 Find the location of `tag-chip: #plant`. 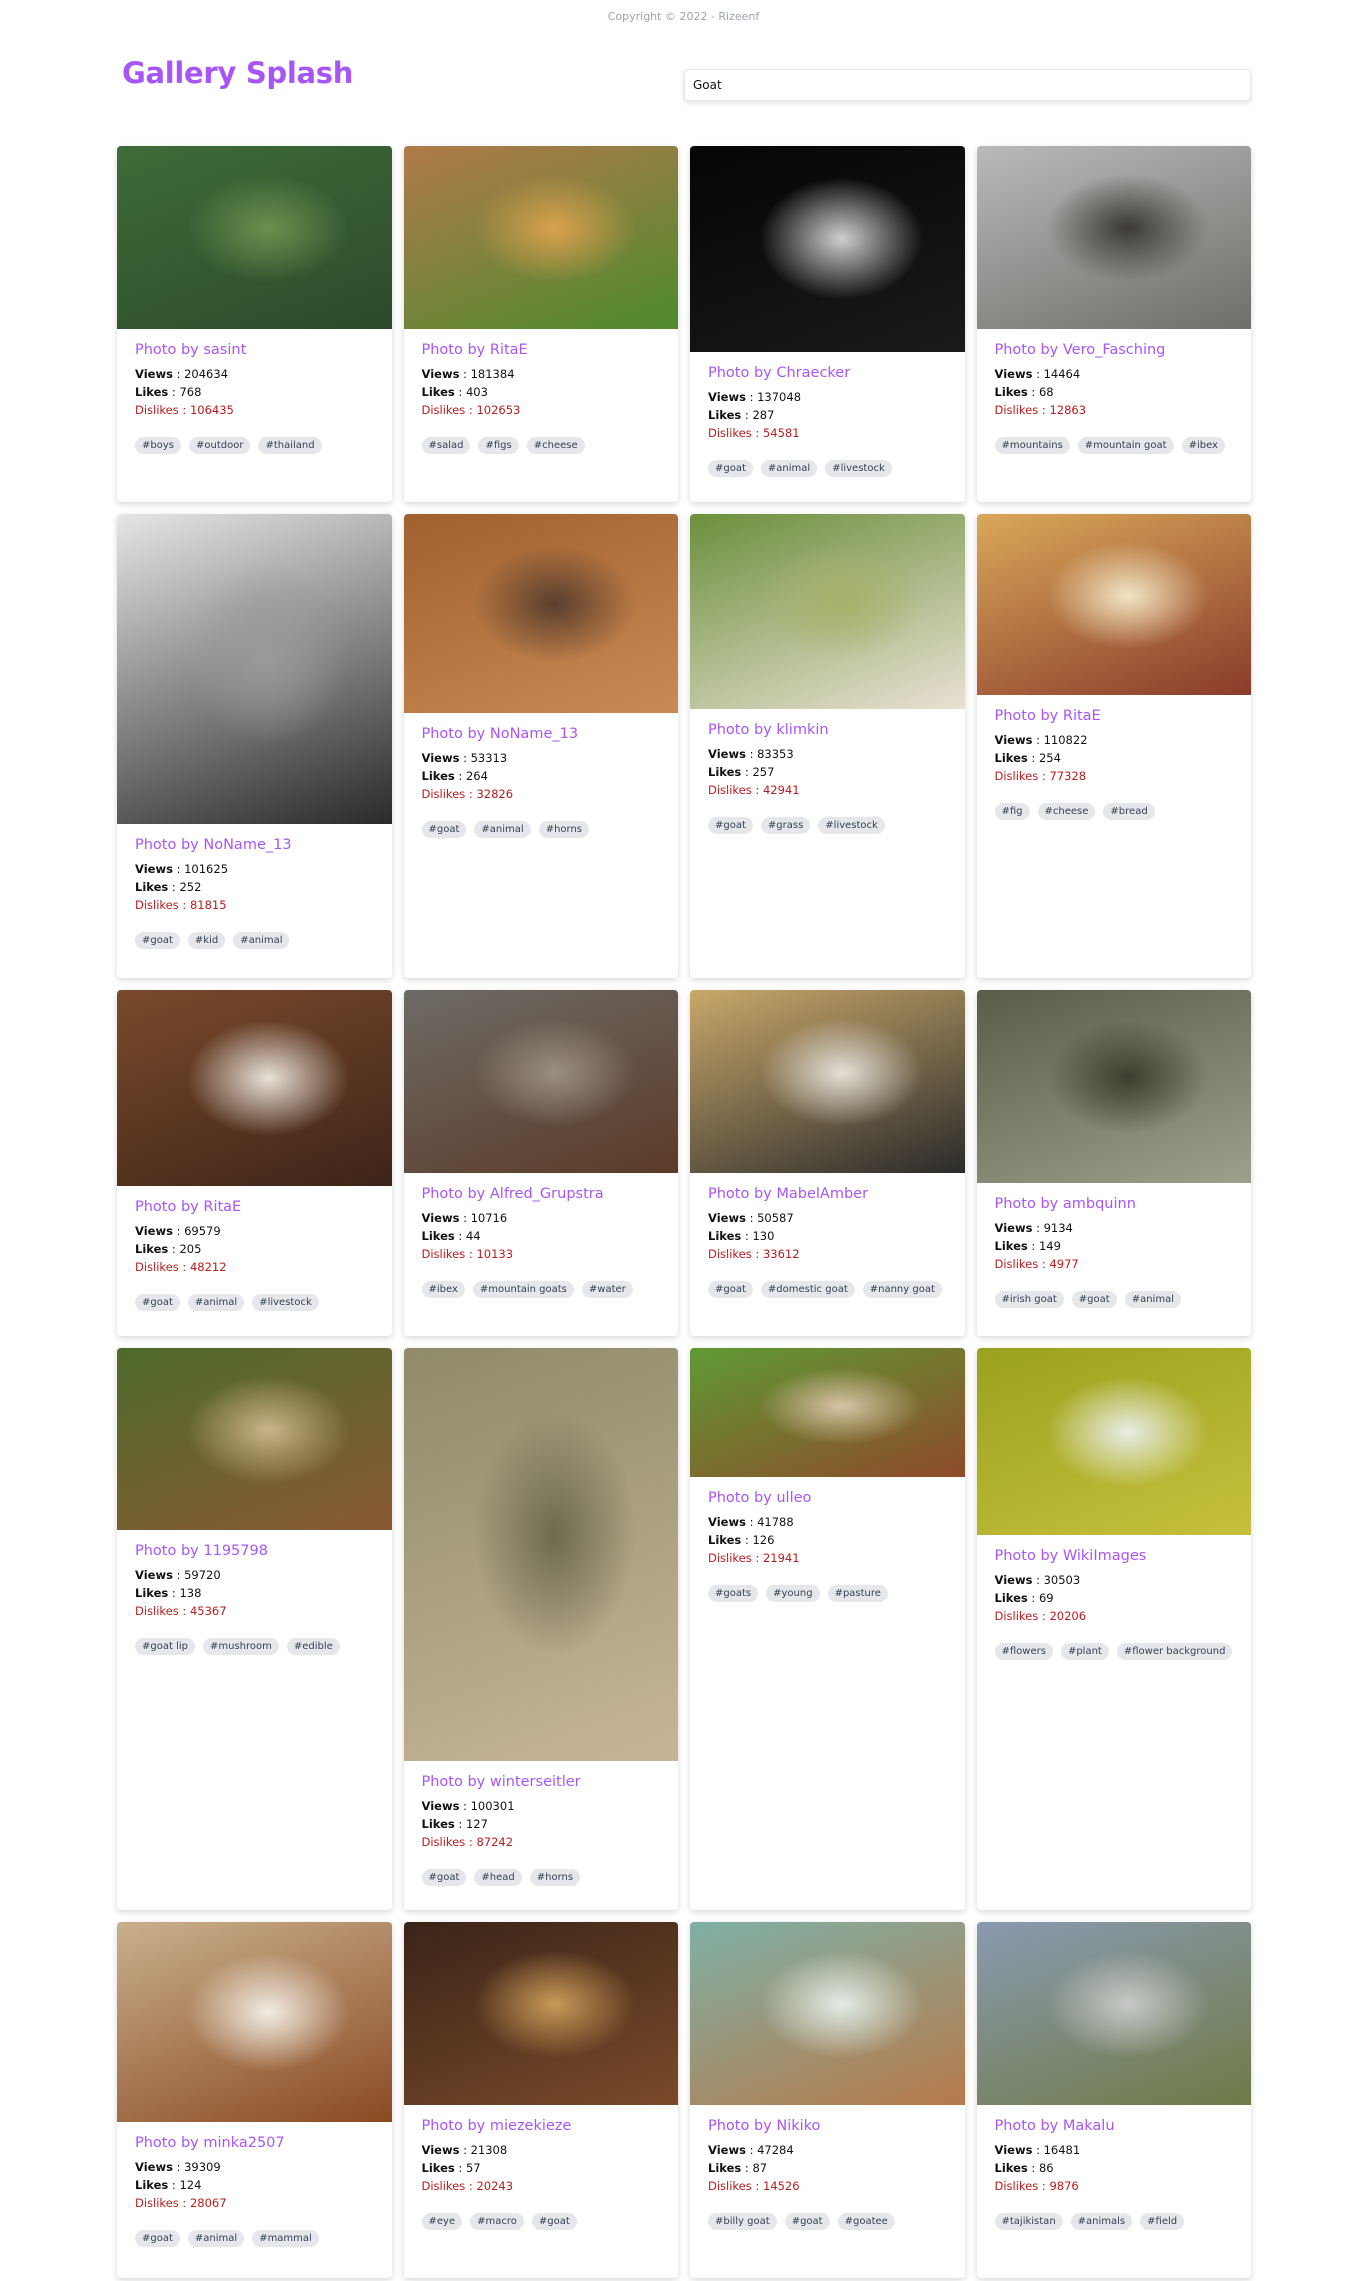

tag-chip: #plant is located at coordinates (1084, 1651).